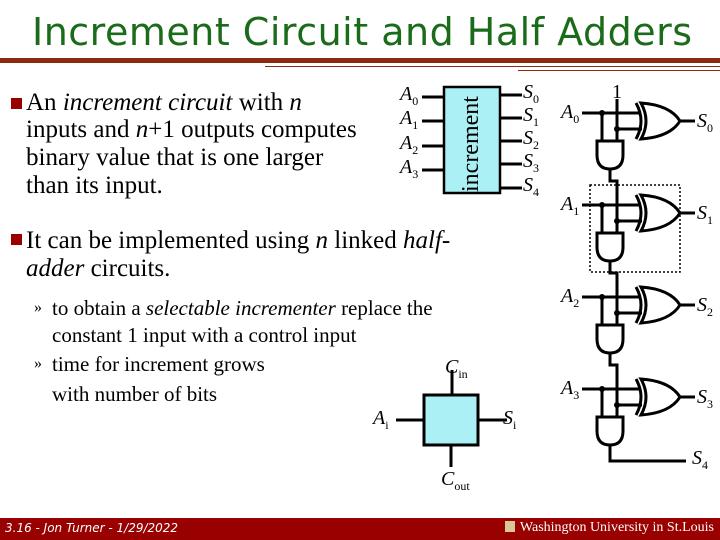  Describe the element at coordinates (576, 303) in the screenshot. I see `ripple-input-label-subscript: 2` at that location.